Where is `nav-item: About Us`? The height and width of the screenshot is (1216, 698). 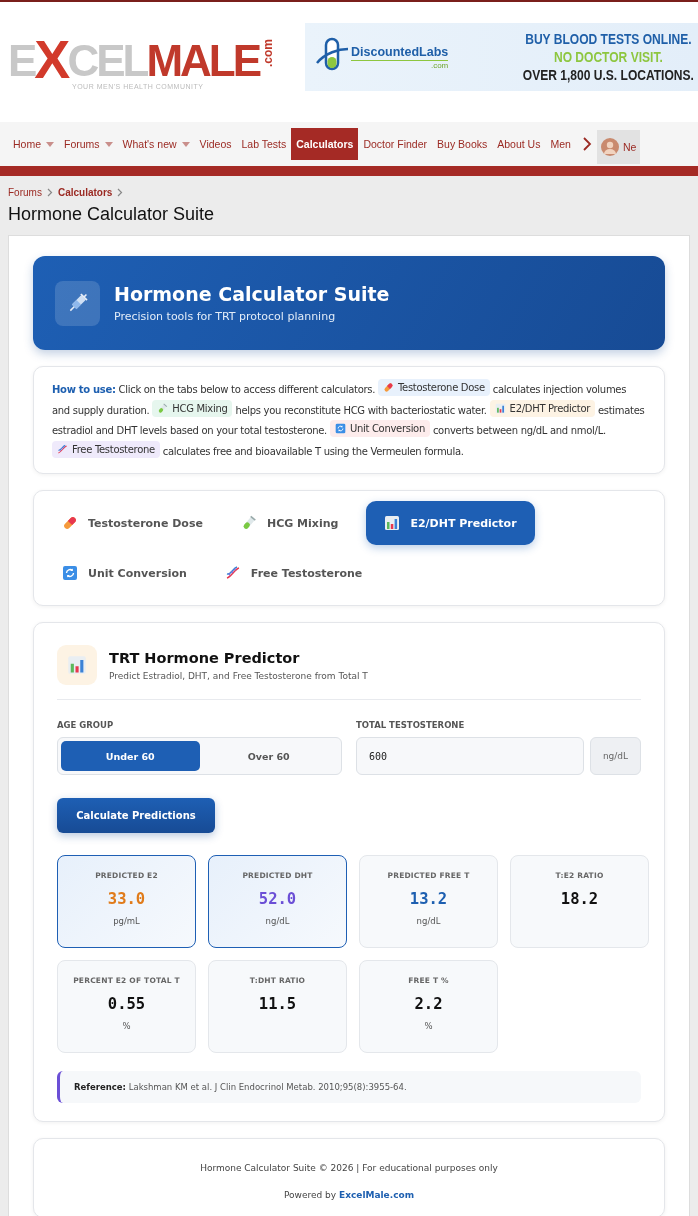 nav-item: About Us is located at coordinates (519, 144).